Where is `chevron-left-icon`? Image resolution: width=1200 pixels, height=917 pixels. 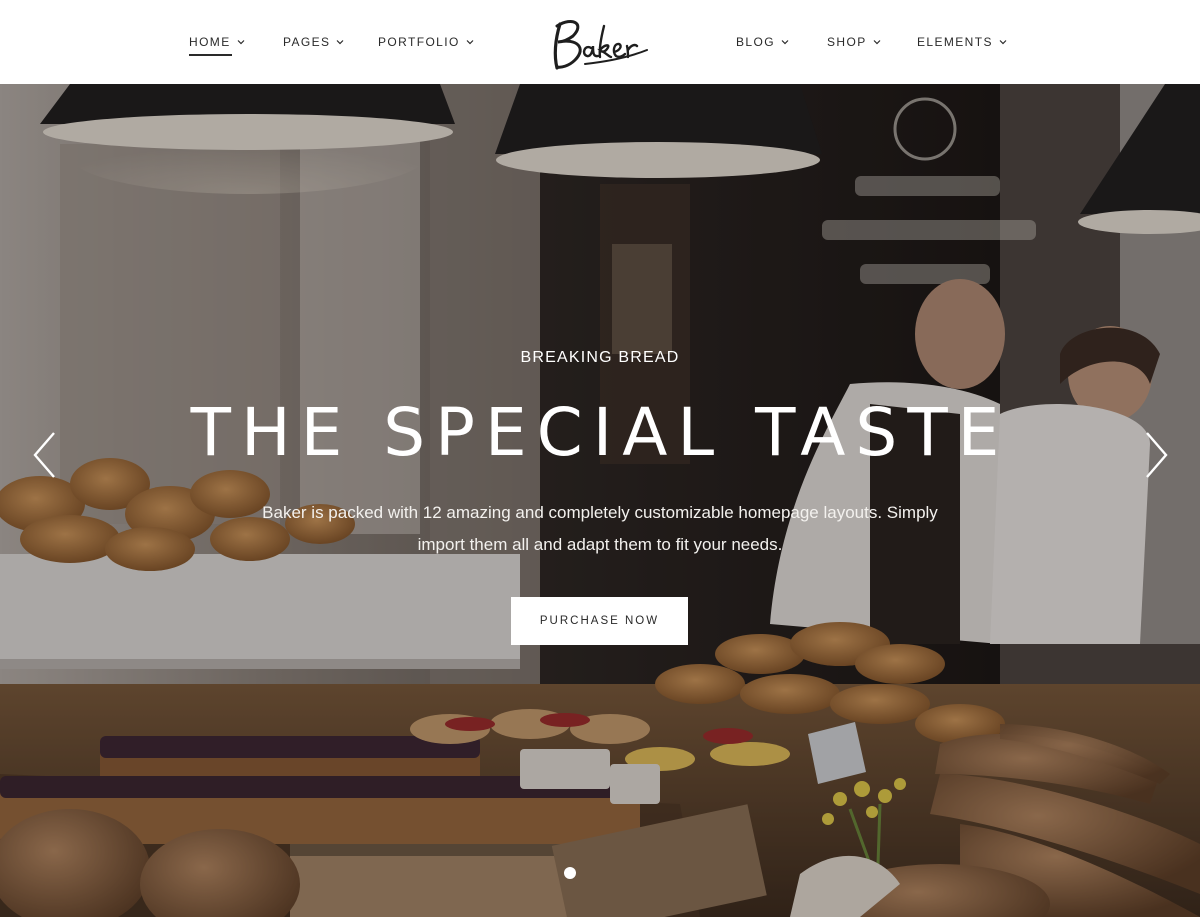
chevron-left-icon is located at coordinates (45, 455).